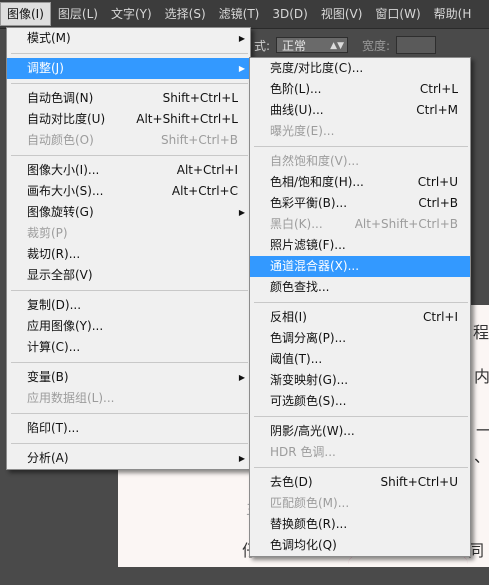 The height and width of the screenshot is (585, 489). I want to click on image-menu-item: 自动对比度(U) Alt+Shift+Ctrl+L, so click(128, 119).